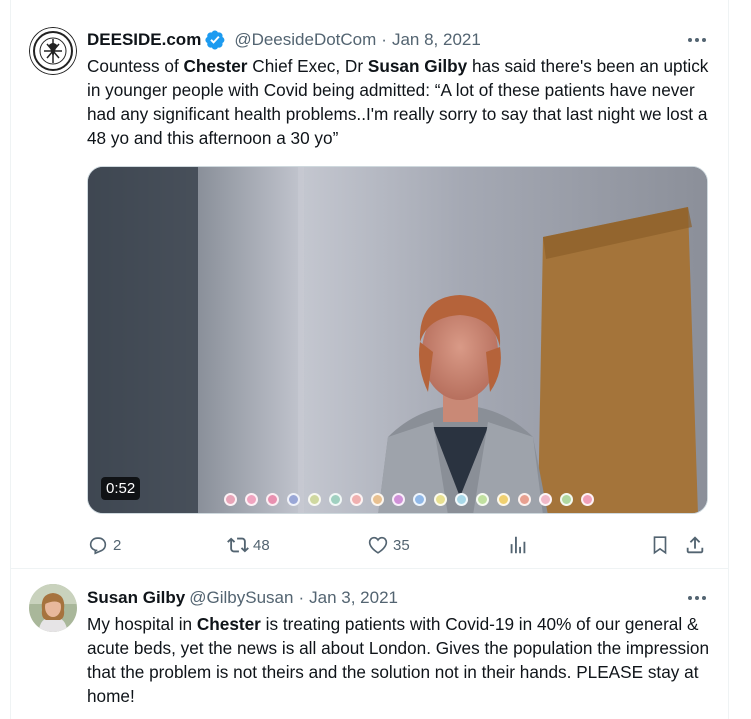  I want to click on video-duration: 0:52, so click(121, 488).